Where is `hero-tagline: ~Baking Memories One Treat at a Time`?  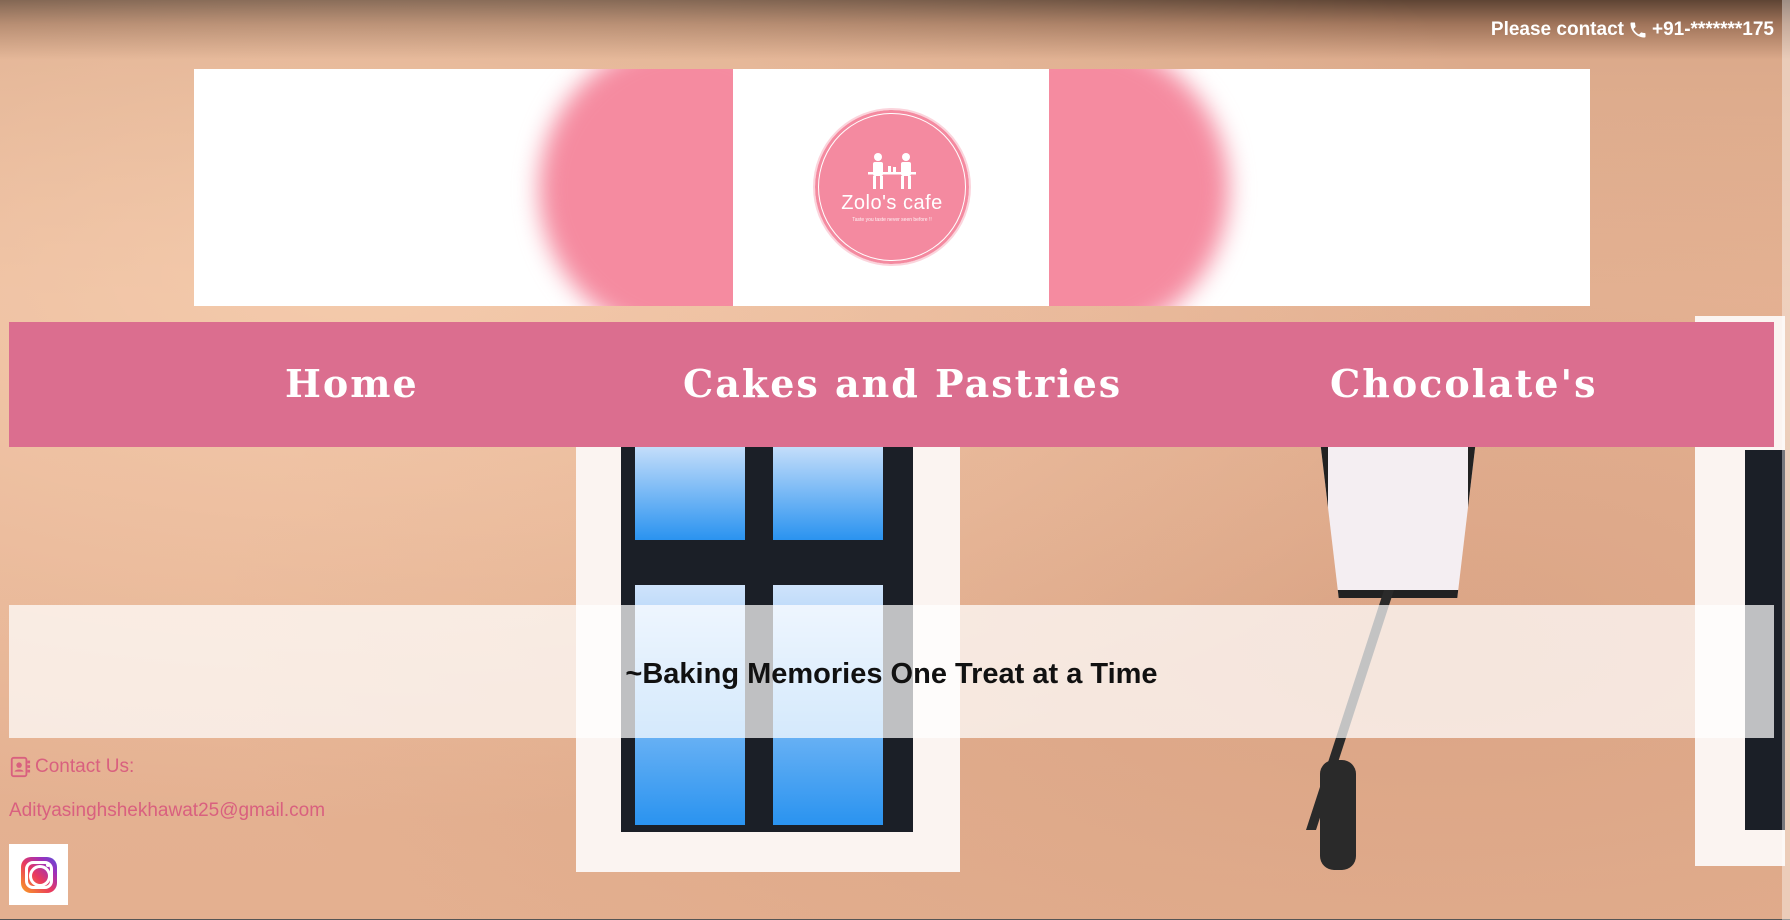
hero-tagline: ~Baking Memories One Treat at a Time is located at coordinates (891, 673).